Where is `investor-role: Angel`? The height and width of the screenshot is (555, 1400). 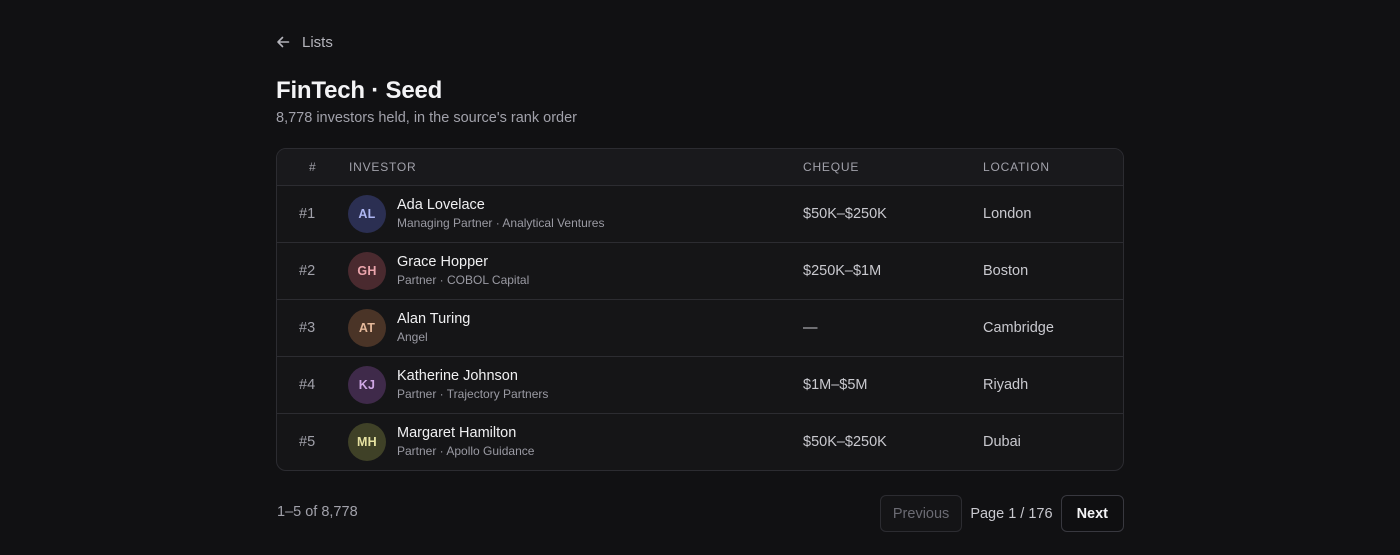
investor-role: Angel is located at coordinates (412, 337).